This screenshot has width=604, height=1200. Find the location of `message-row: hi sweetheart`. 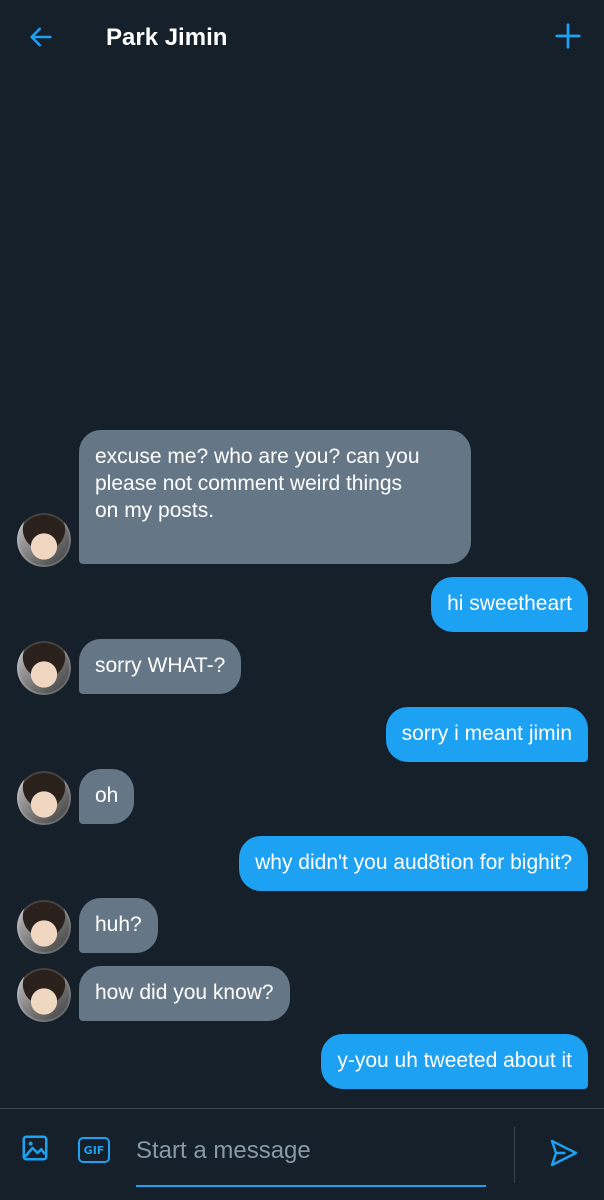

message-row: hi sweetheart is located at coordinates (302, 605).